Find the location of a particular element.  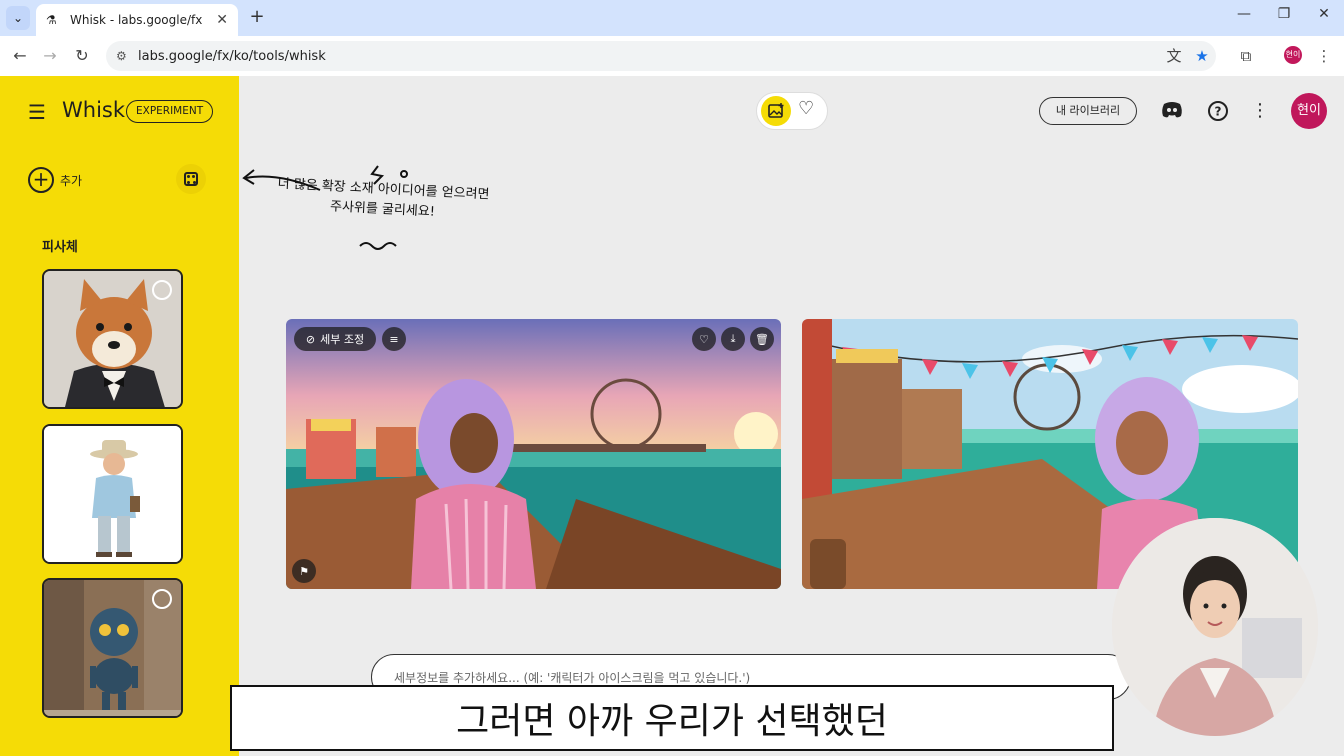

report-flag-icon: ⚑ is located at coordinates (304, 571).